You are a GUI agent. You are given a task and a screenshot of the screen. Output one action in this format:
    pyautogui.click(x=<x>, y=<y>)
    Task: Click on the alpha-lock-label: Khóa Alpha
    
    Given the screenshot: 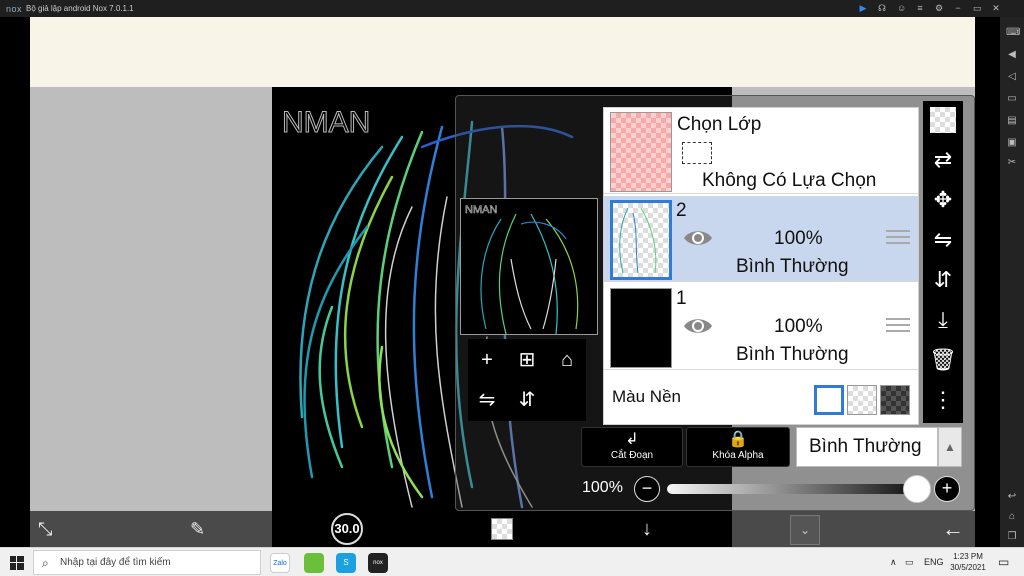 What is the action you would take?
    pyautogui.click(x=738, y=455)
    